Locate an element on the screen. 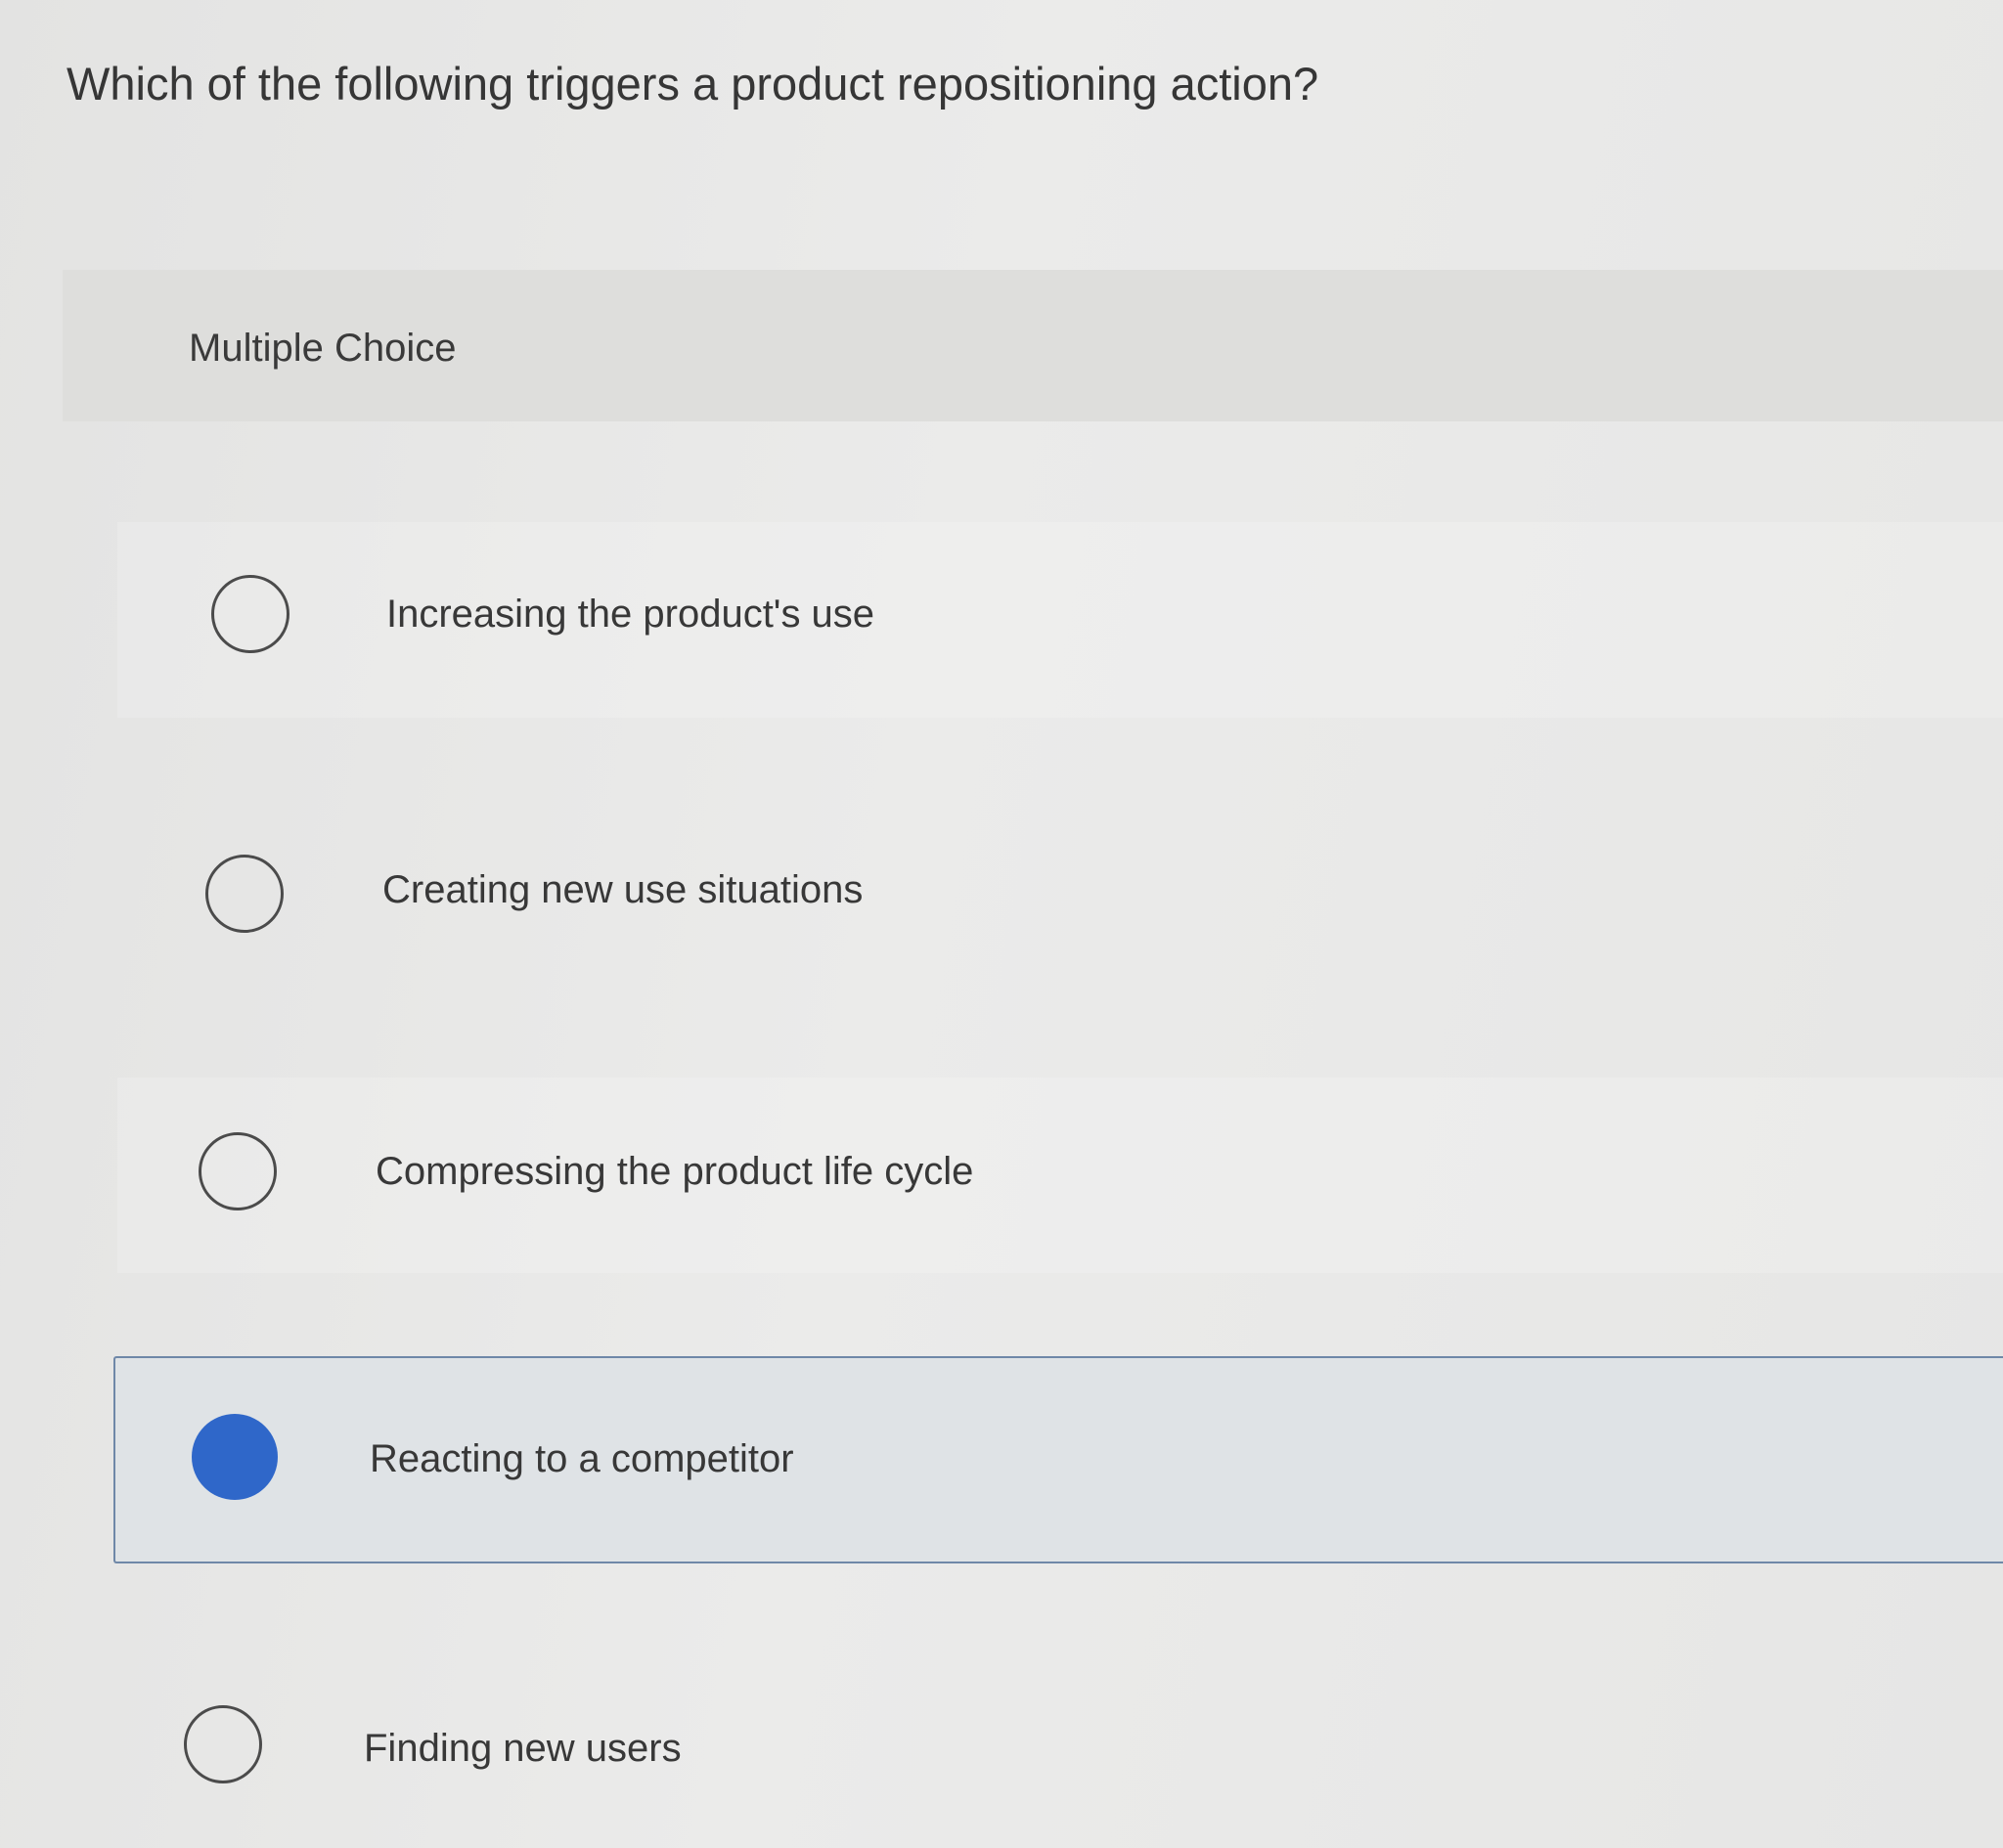 The image size is (2003, 1848). answer-option-1: Increasing the product's use is located at coordinates (1060, 620).